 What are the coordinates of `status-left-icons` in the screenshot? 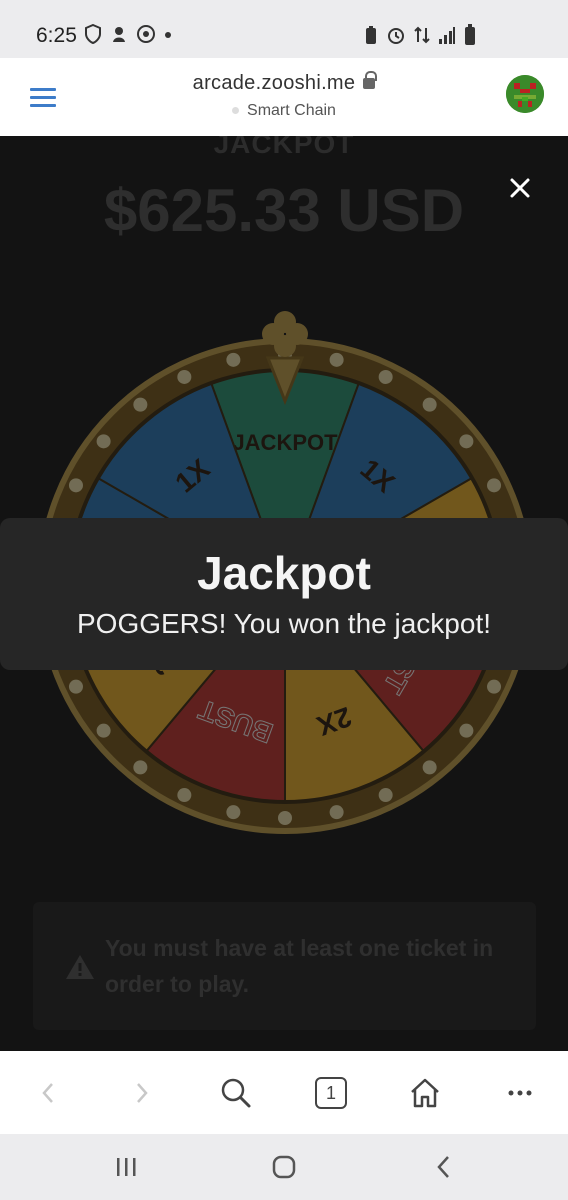 It's located at (128, 34).